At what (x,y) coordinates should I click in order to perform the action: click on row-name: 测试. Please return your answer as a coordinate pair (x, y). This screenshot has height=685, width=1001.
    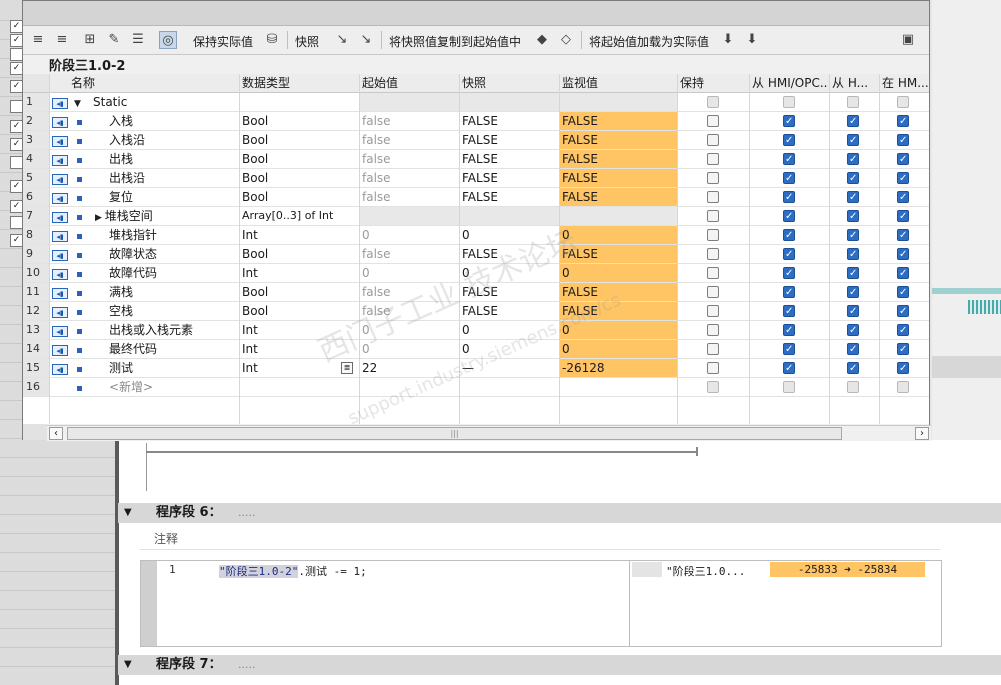
    Looking at the image, I should click on (164, 368).